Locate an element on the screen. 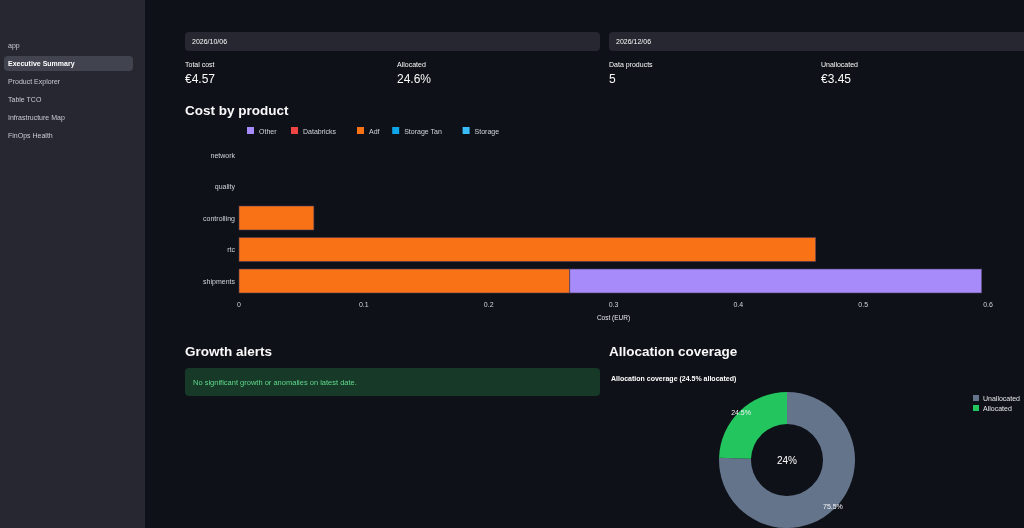 This screenshot has width=1024, height=528. section-heading: Growth alerts is located at coordinates (229, 351).